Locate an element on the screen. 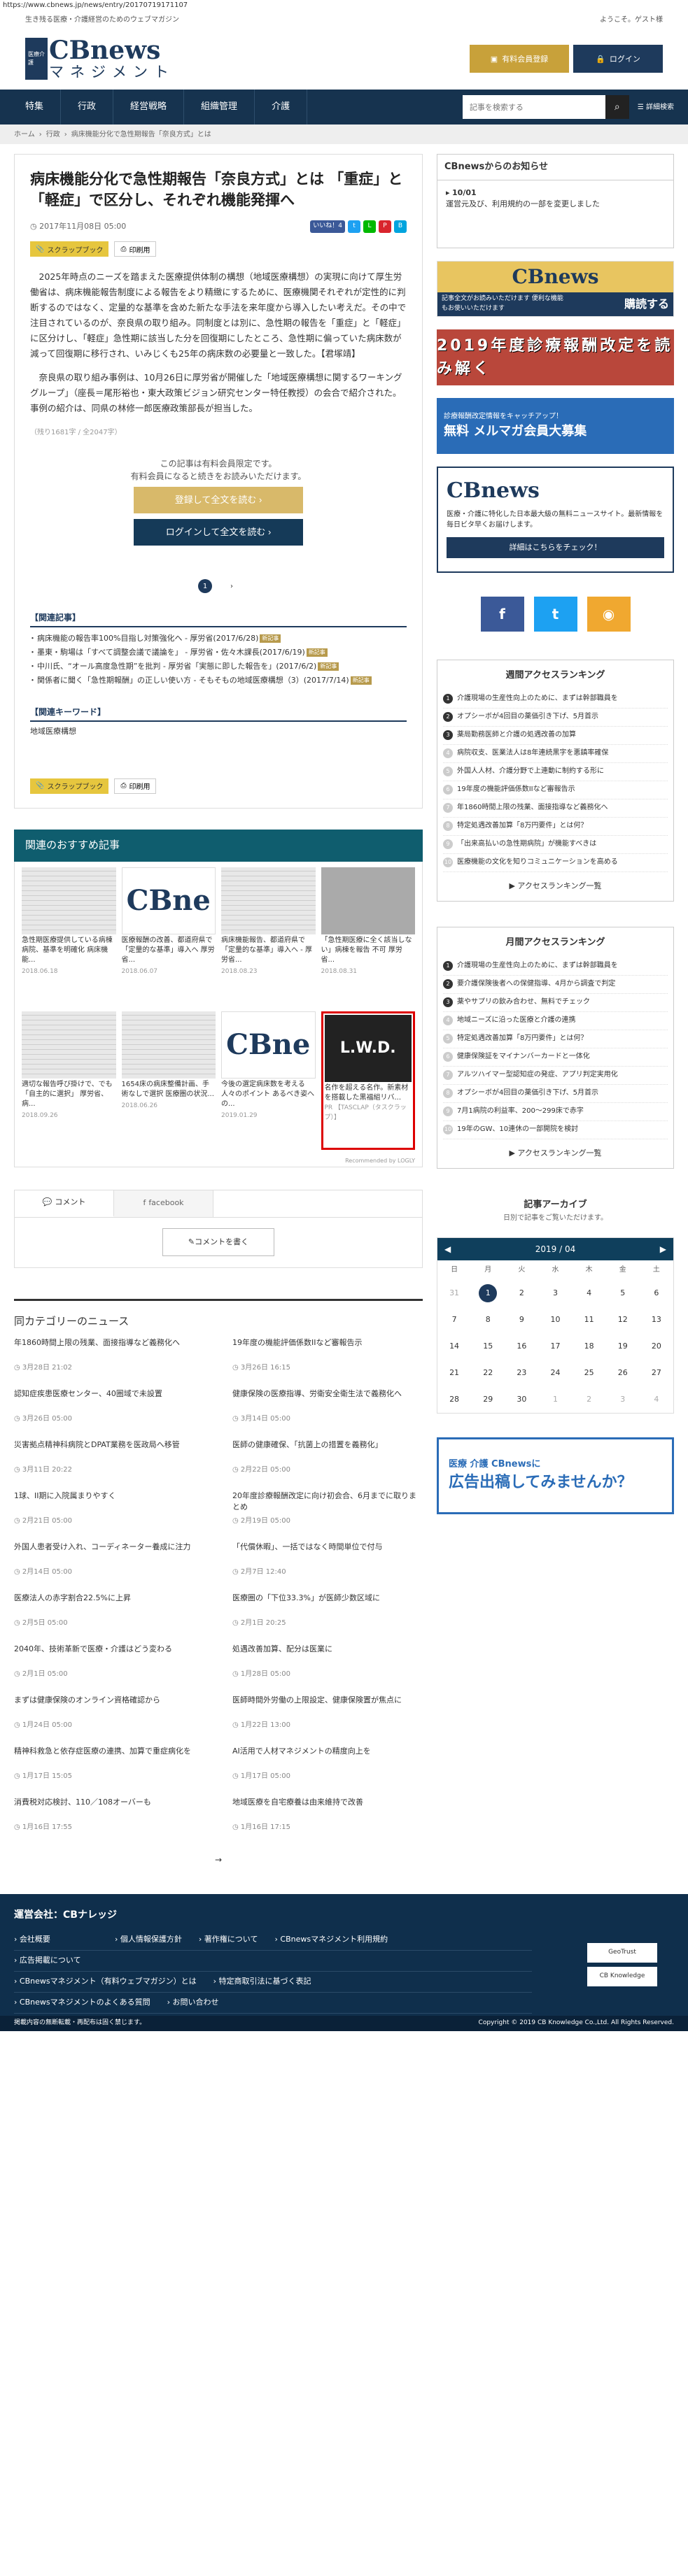 This screenshot has width=688, height=2576. ranking-item: 5 外国人人材、介護分野で上連動に制約する形に is located at coordinates (555, 772).